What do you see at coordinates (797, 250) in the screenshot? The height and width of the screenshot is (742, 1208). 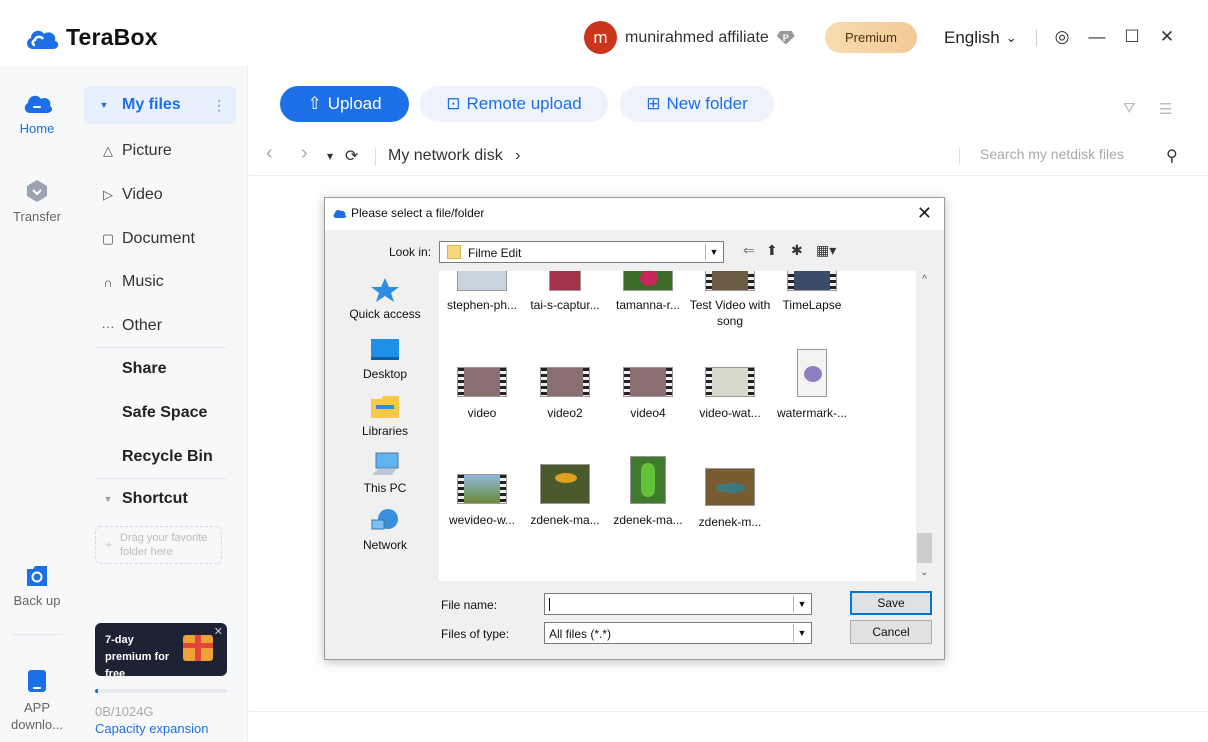 I see `new-folder-icon: ✱` at bounding box center [797, 250].